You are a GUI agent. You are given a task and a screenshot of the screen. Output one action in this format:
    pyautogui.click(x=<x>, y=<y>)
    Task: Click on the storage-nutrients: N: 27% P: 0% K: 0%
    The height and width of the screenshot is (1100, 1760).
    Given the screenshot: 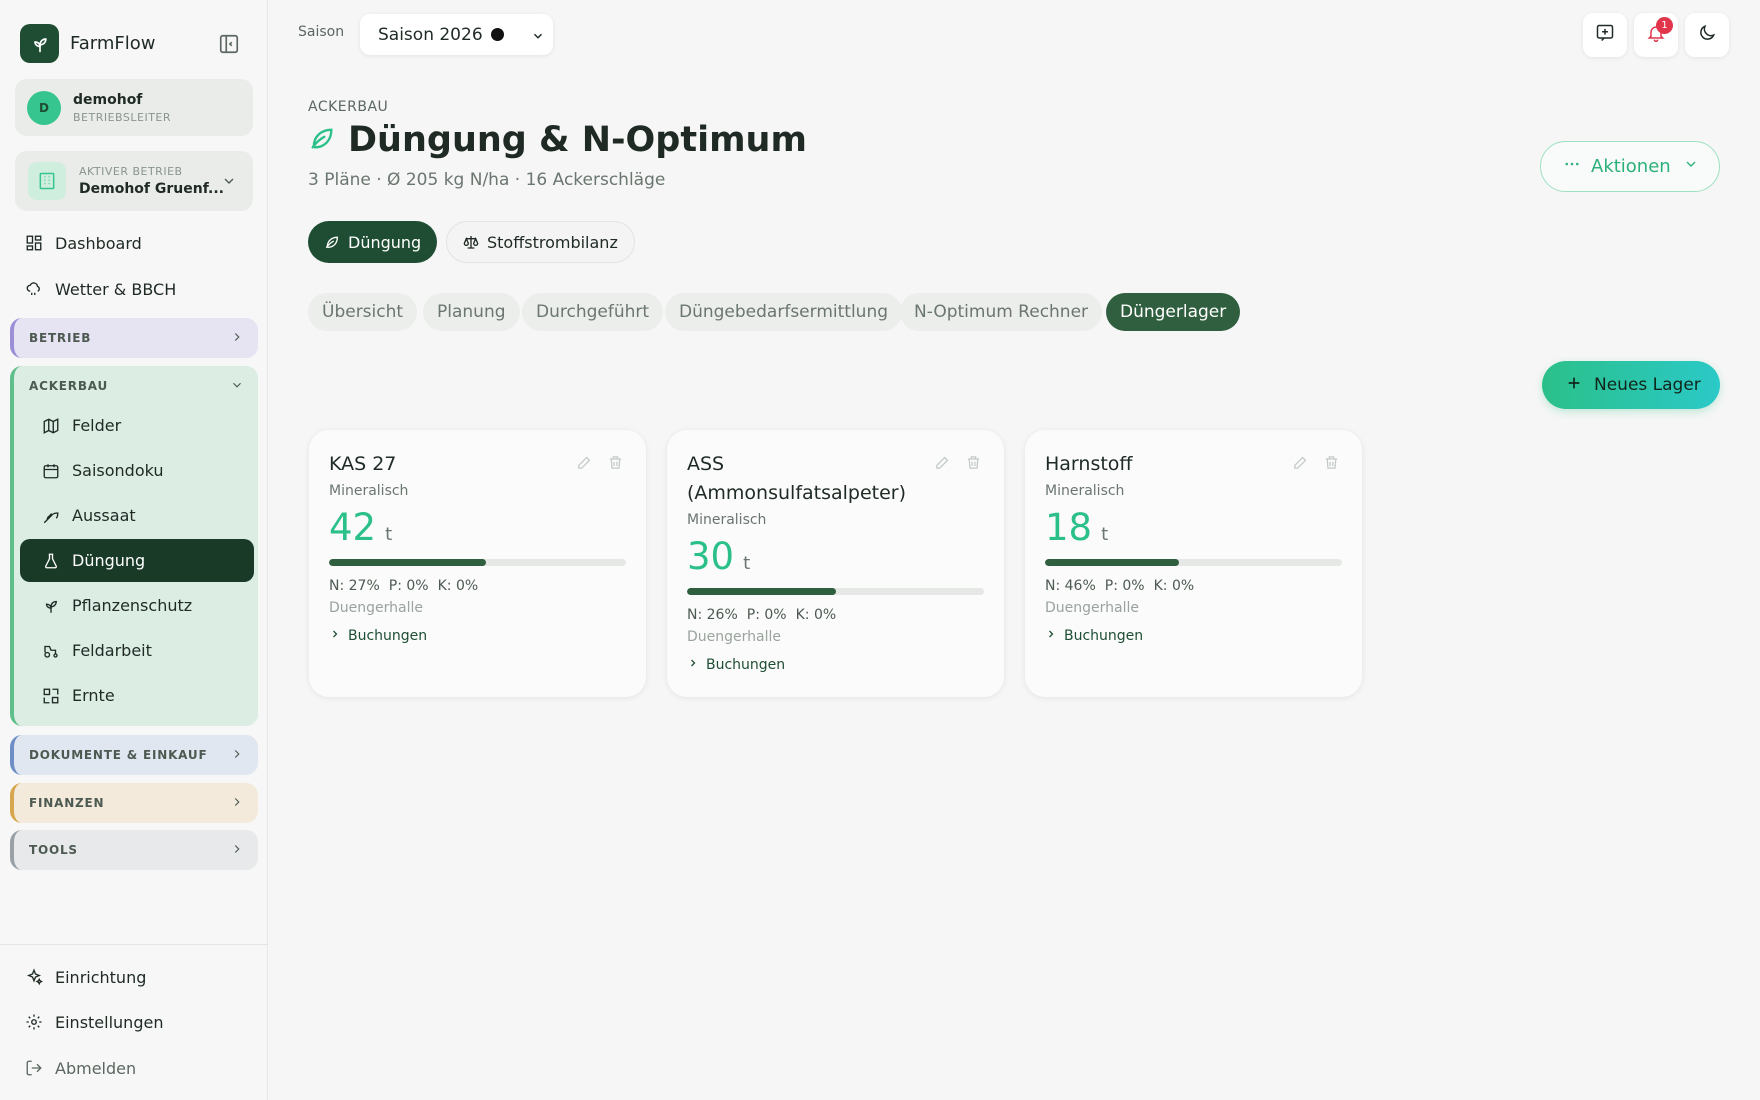 What is the action you would take?
    pyautogui.click(x=408, y=586)
    